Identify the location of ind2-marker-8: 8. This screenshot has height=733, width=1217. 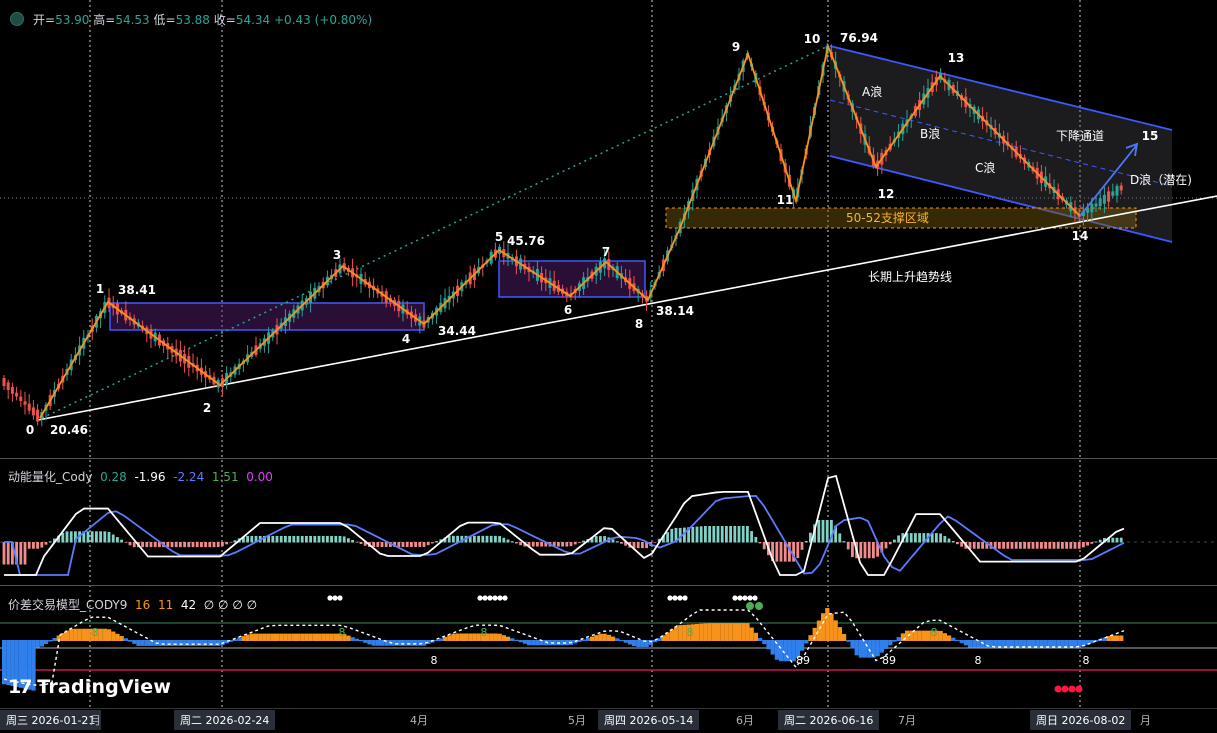
(934, 632).